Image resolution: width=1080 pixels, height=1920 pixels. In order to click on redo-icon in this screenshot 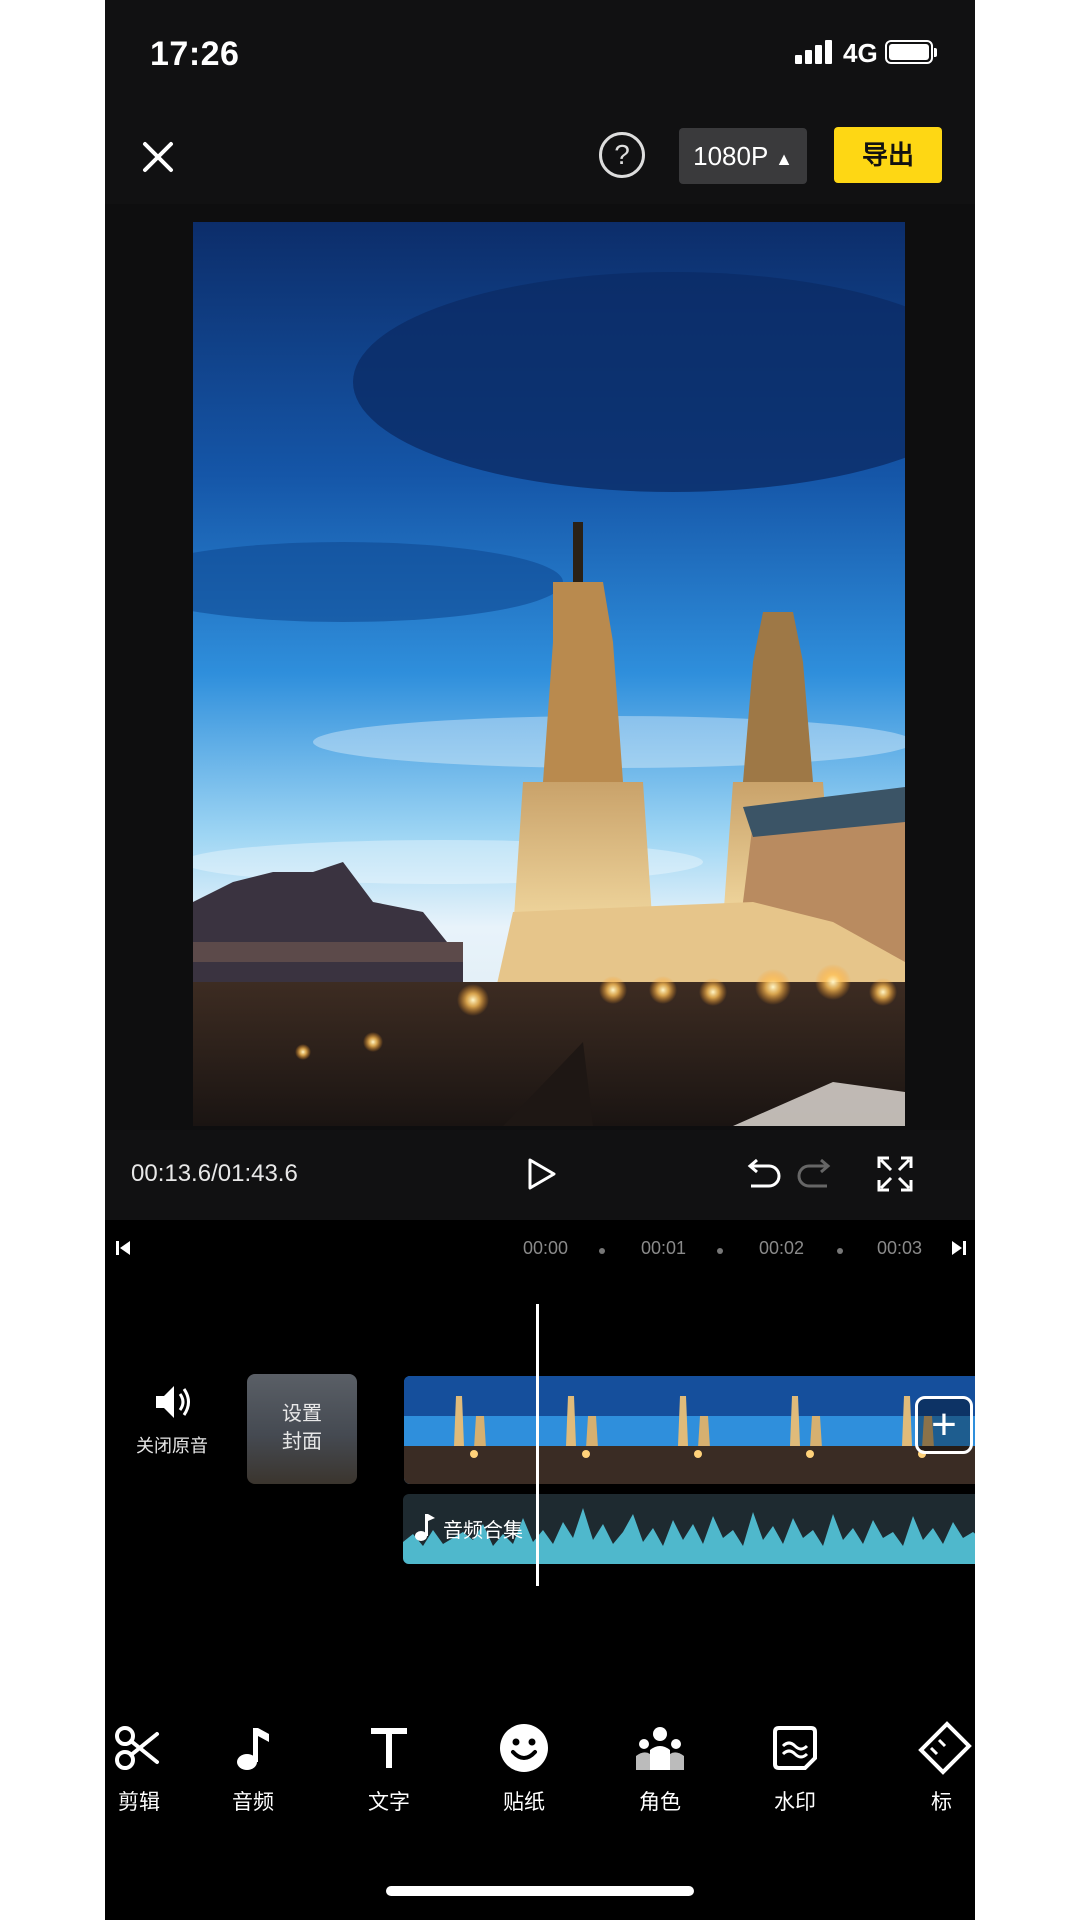, I will do `click(817, 1174)`.